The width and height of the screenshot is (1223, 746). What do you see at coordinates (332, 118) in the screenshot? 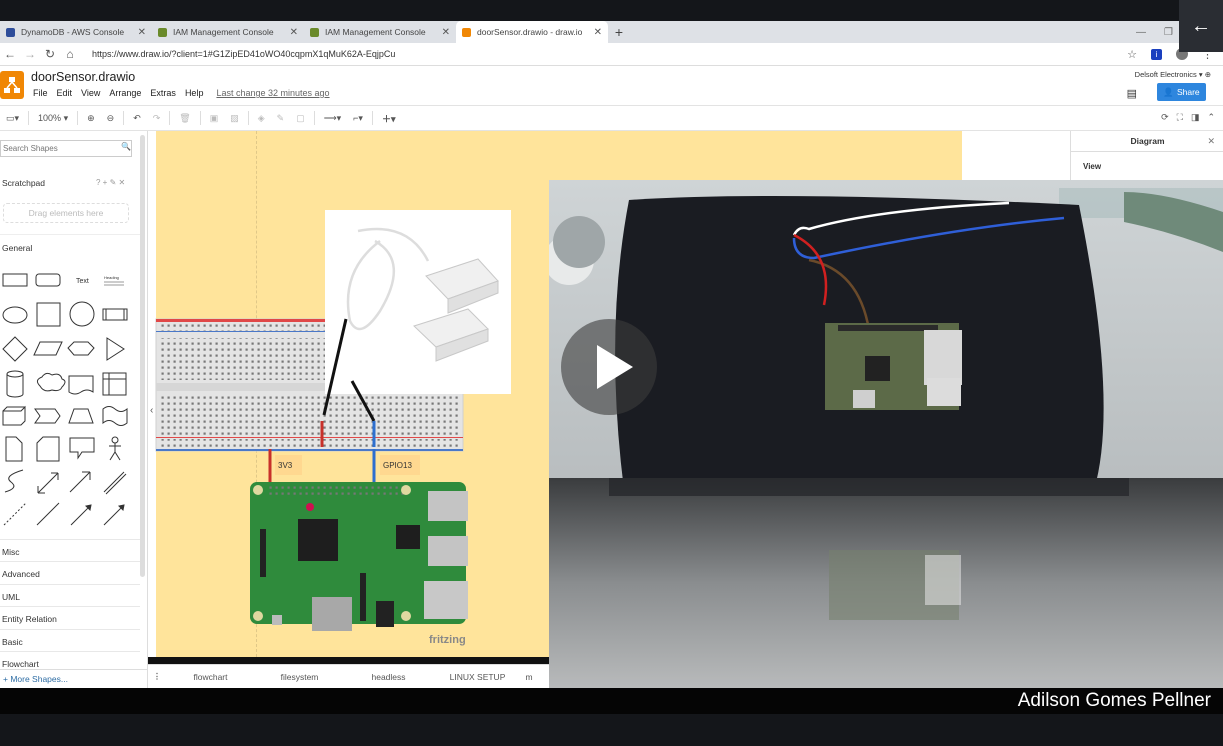
I see `connection-icon: ⟶▾` at bounding box center [332, 118].